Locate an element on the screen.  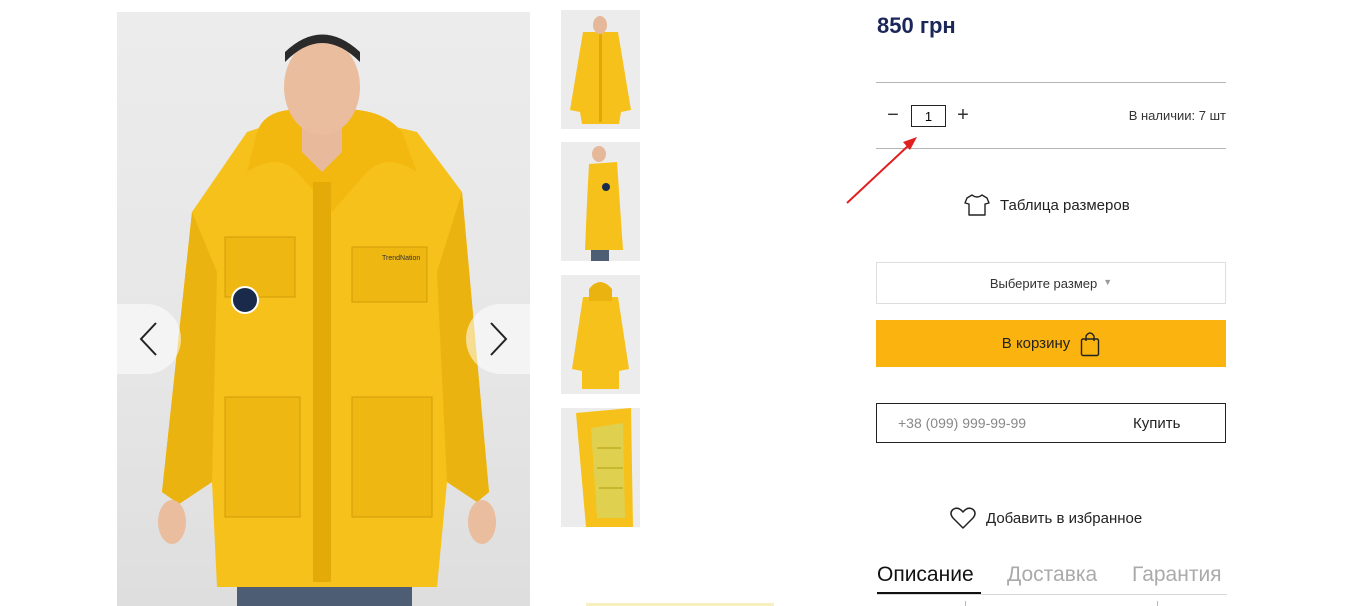
quantity-decrease-button: − is located at coordinates (893, 115).